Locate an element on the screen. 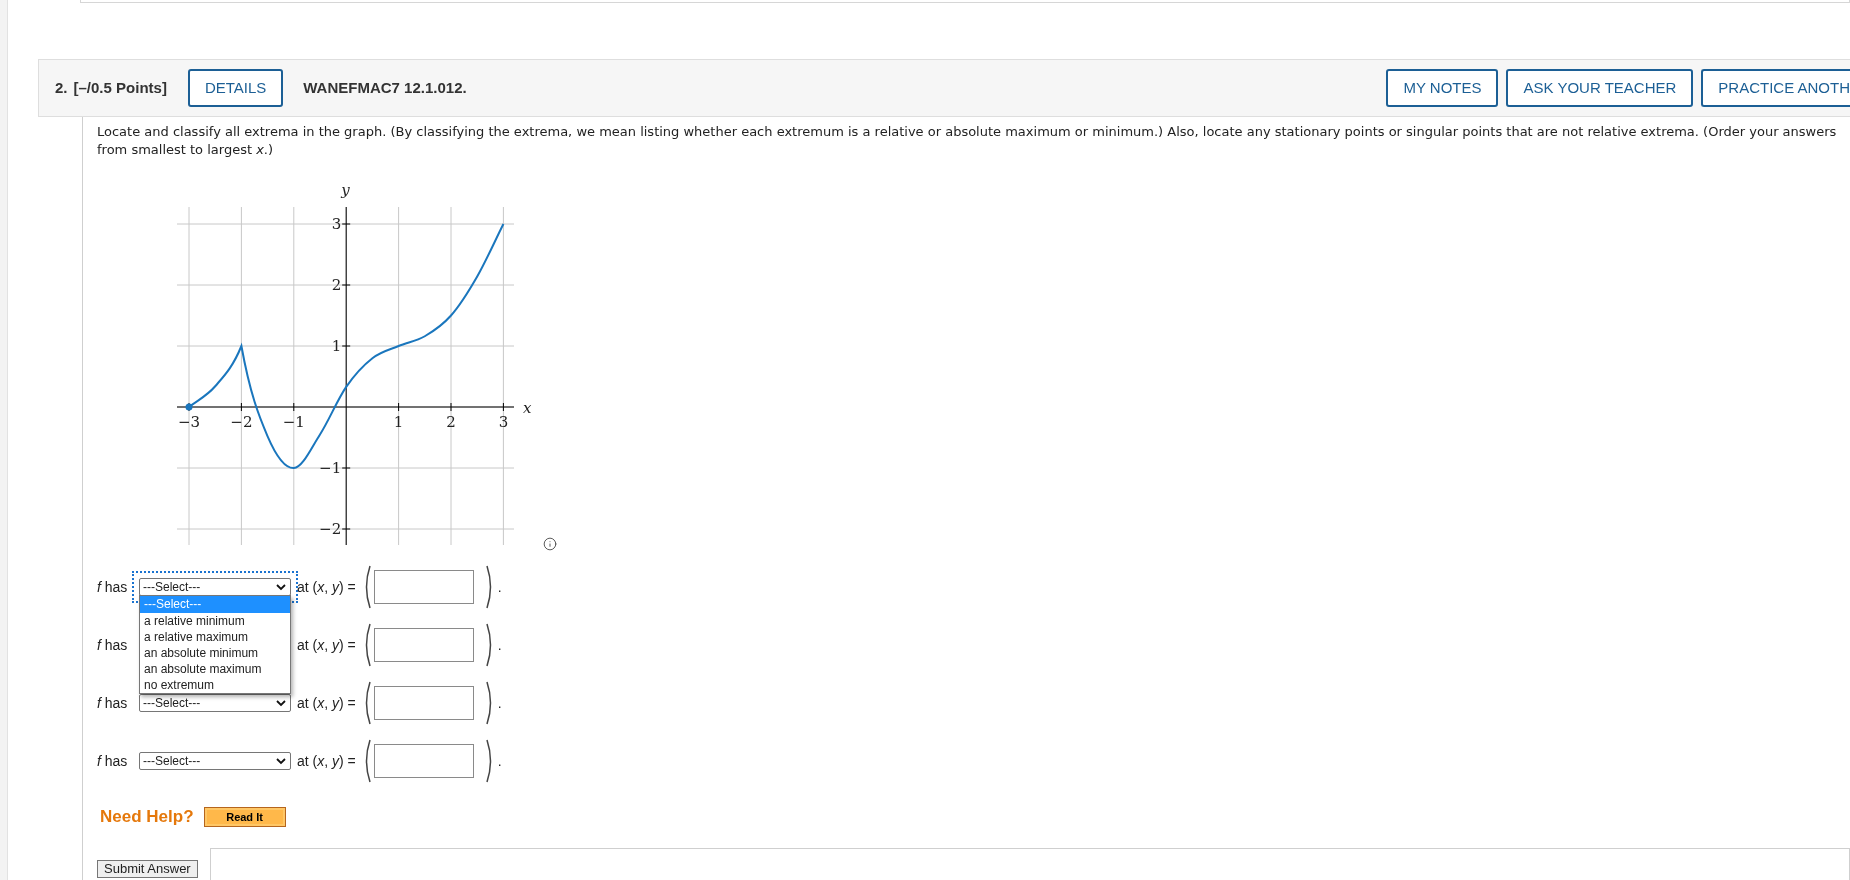  dropdown-option: an absolute maximum is located at coordinates (215, 669).